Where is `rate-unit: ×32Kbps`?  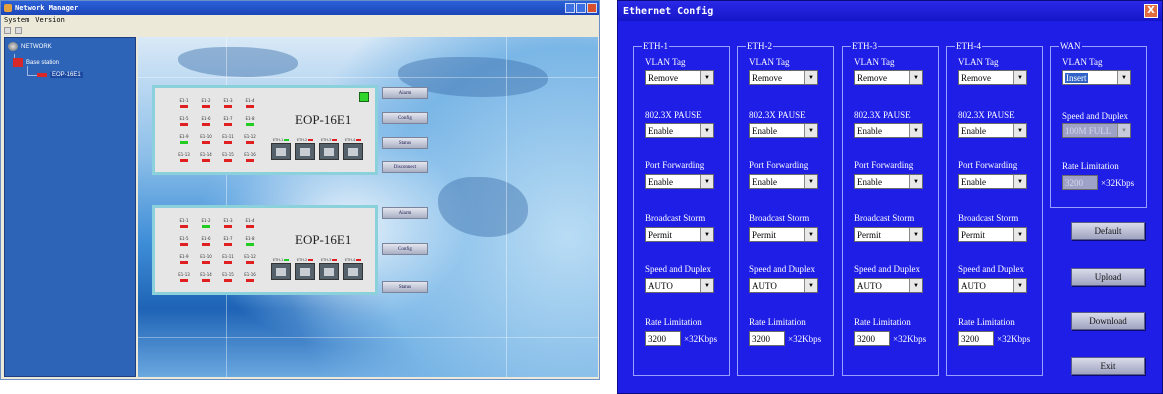 rate-unit: ×32Kbps is located at coordinates (1014, 338).